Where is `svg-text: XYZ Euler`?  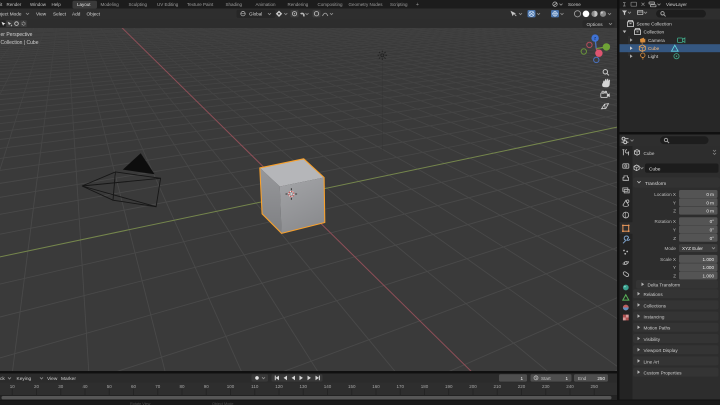 svg-text: XYZ Euler is located at coordinates (692, 248).